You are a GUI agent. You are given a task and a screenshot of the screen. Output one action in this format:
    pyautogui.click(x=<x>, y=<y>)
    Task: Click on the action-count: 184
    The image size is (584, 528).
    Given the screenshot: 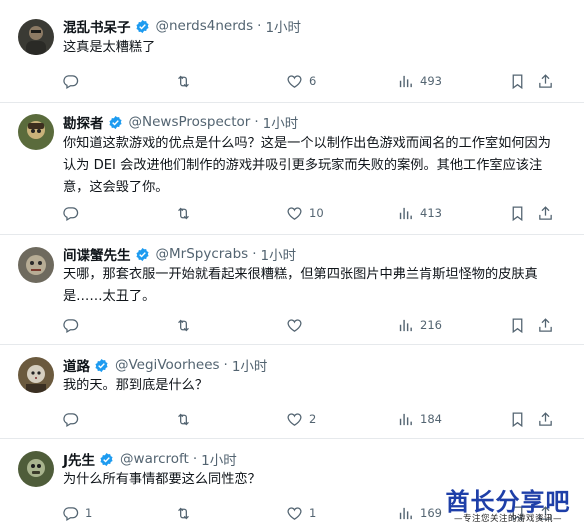 What is the action you would take?
    pyautogui.click(x=431, y=419)
    